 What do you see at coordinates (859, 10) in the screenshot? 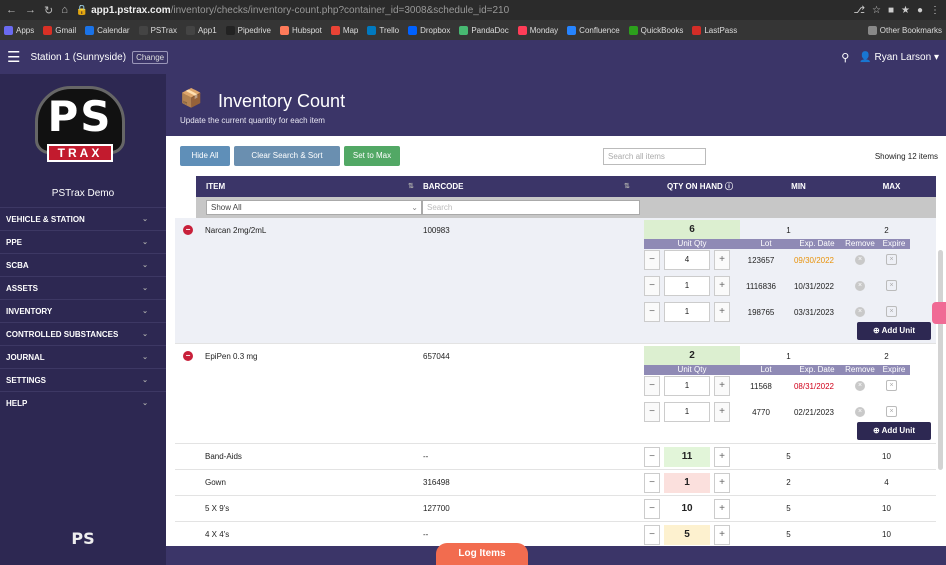
I see `share-icon: ⎇` at bounding box center [859, 10].